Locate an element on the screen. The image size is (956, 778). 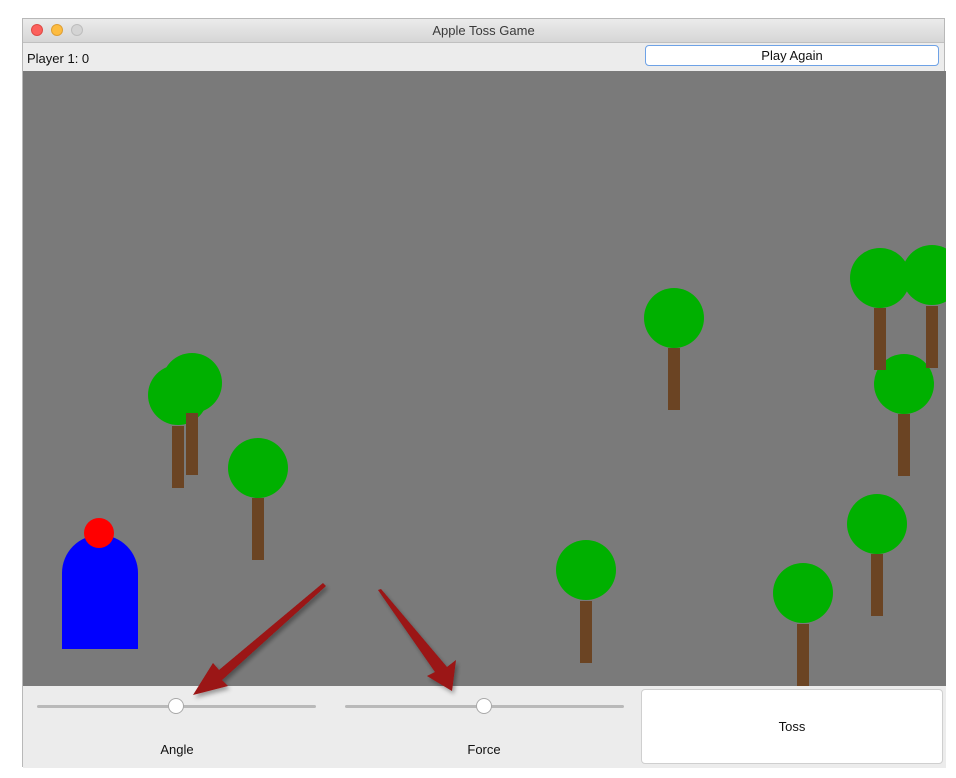
angle-label: Angle is located at coordinates (177, 749).